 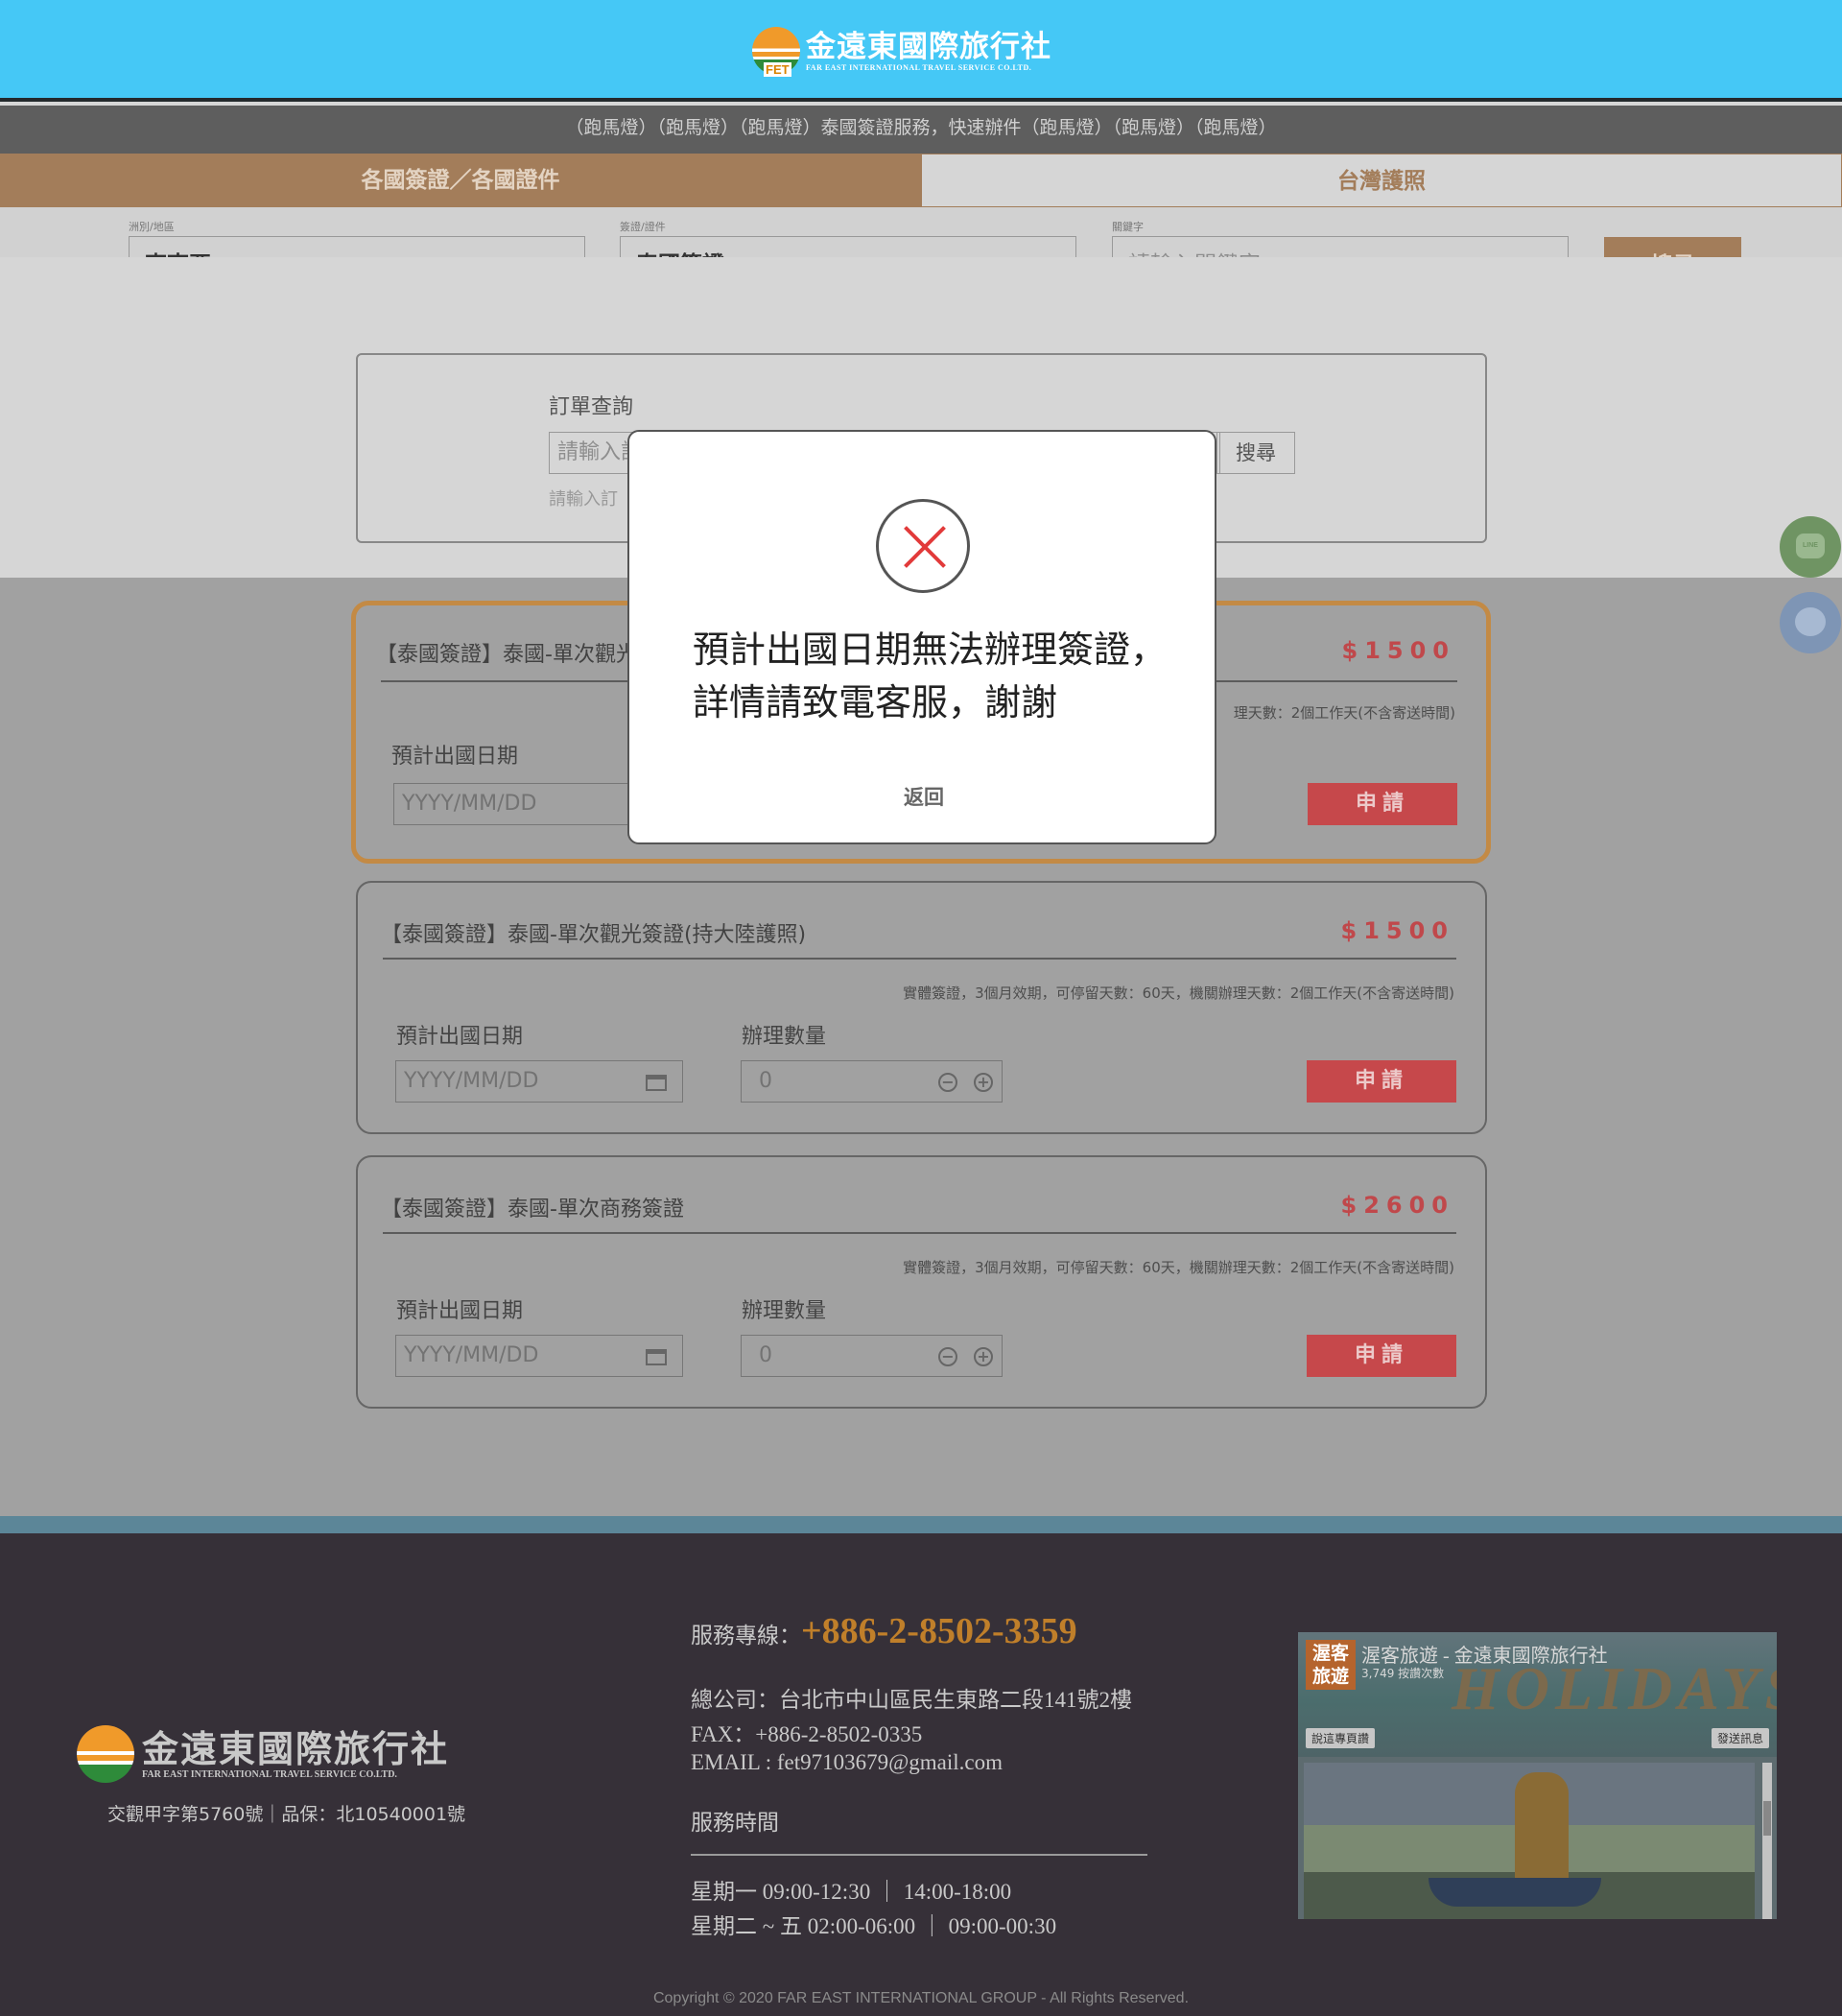 What do you see at coordinates (1381, 180) in the screenshot?
I see `tab-taiwan-passport: 台灣護照` at bounding box center [1381, 180].